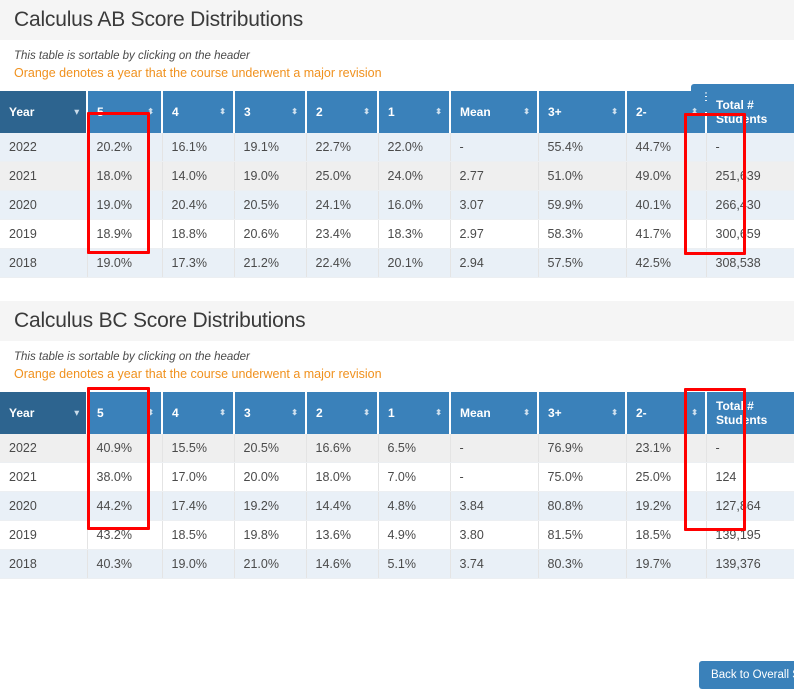 This screenshot has width=794, height=689. I want to click on column-header-label: 1, so click(391, 413).